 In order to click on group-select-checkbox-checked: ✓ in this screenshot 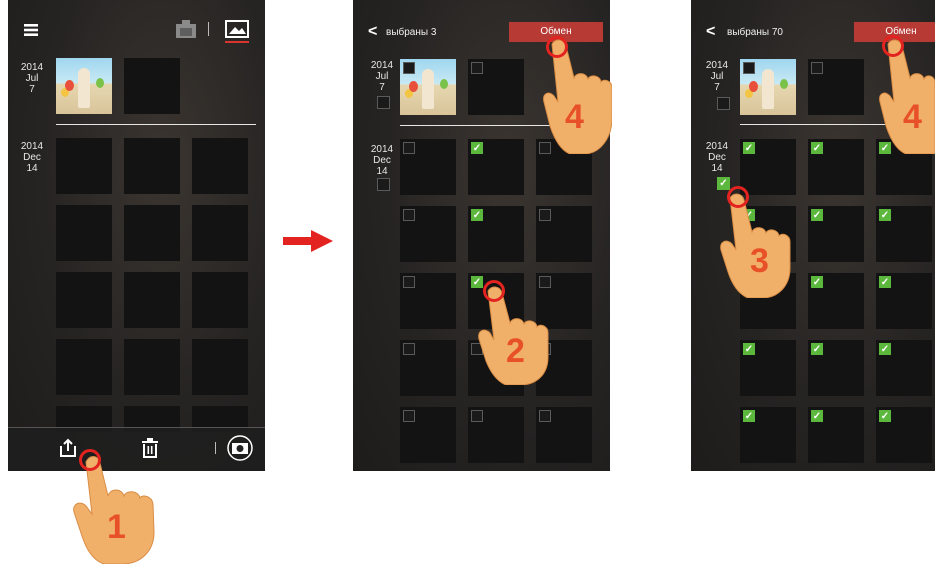, I will do `click(723, 183)`.